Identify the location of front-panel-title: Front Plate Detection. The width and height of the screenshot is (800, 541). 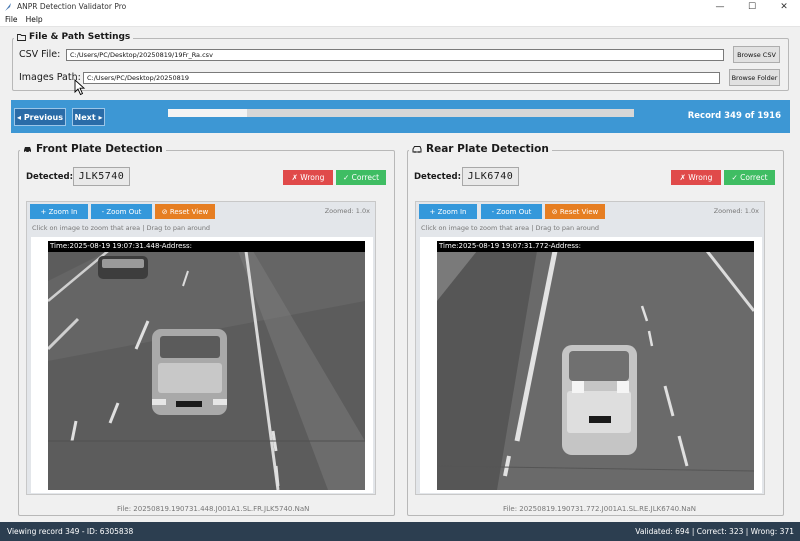
(93, 149).